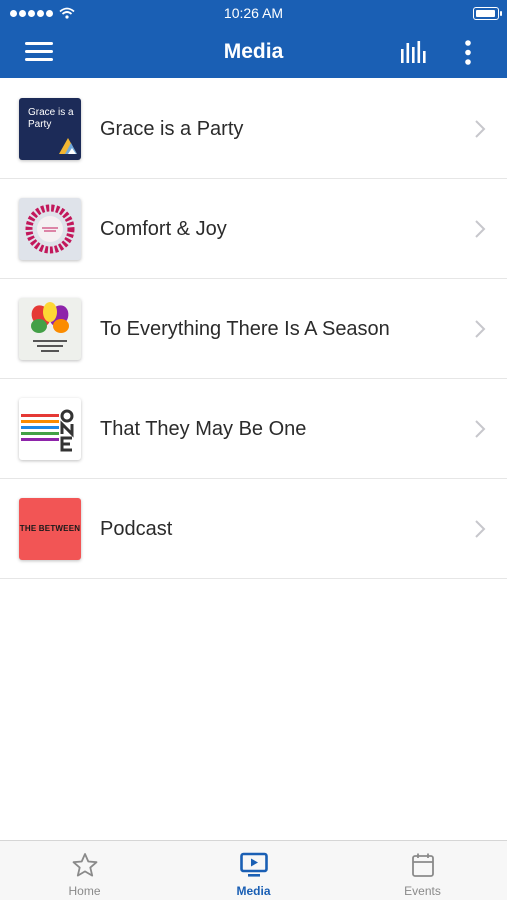  What do you see at coordinates (172, 129) in the screenshot?
I see `media-title: Grace is a Party` at bounding box center [172, 129].